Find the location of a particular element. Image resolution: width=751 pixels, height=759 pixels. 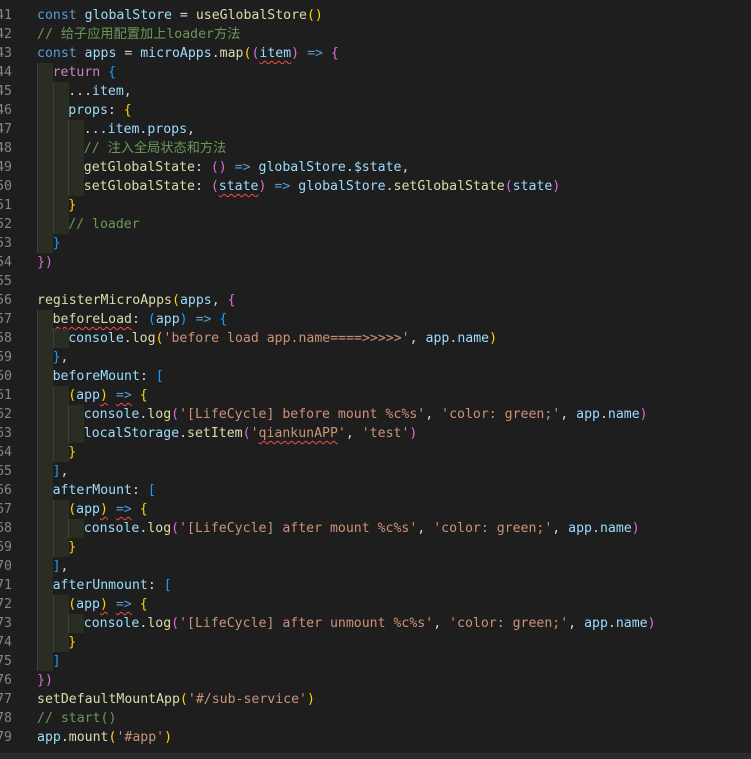

code-line: 75] is located at coordinates (375, 661).